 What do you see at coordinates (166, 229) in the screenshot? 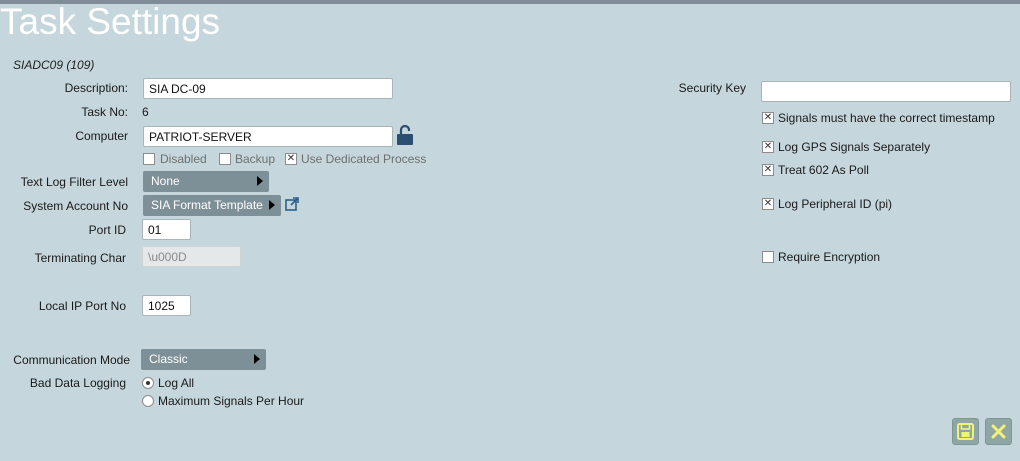
I see `port-id-input` at bounding box center [166, 229].